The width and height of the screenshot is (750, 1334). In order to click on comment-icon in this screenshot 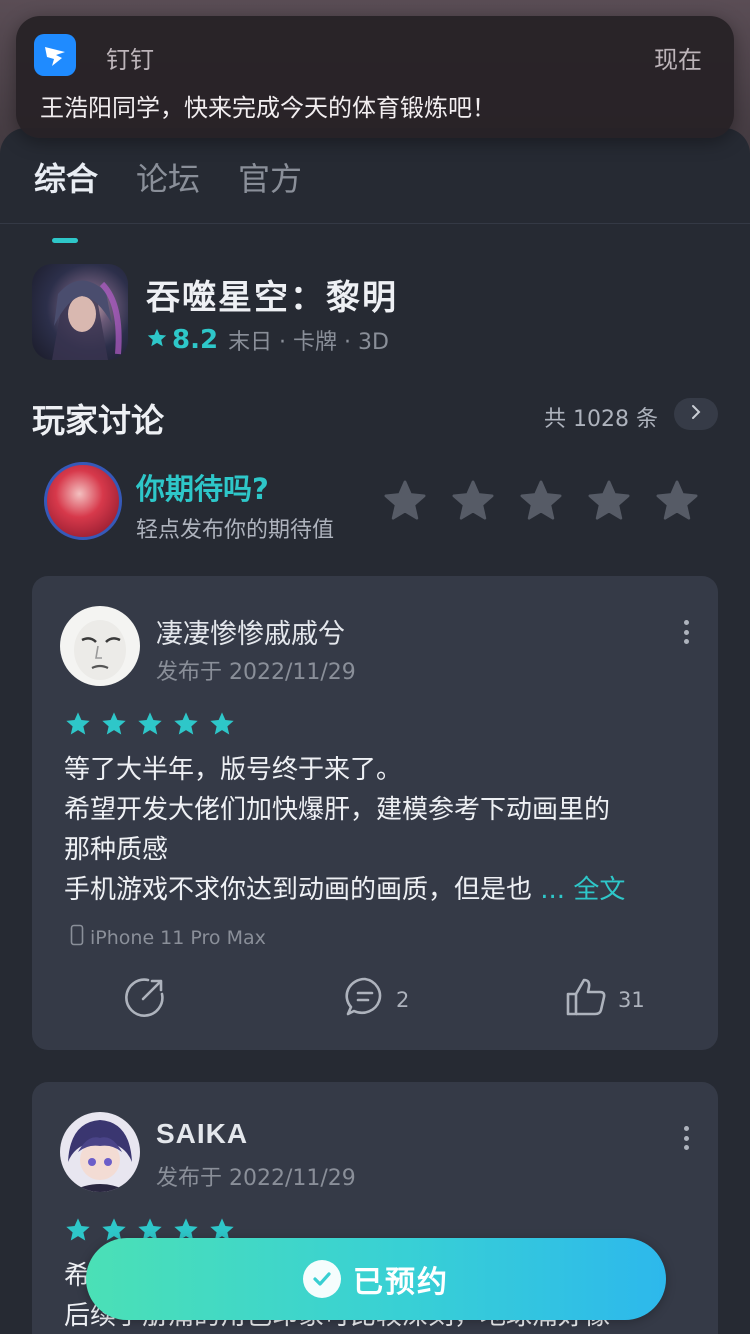, I will do `click(365, 999)`.